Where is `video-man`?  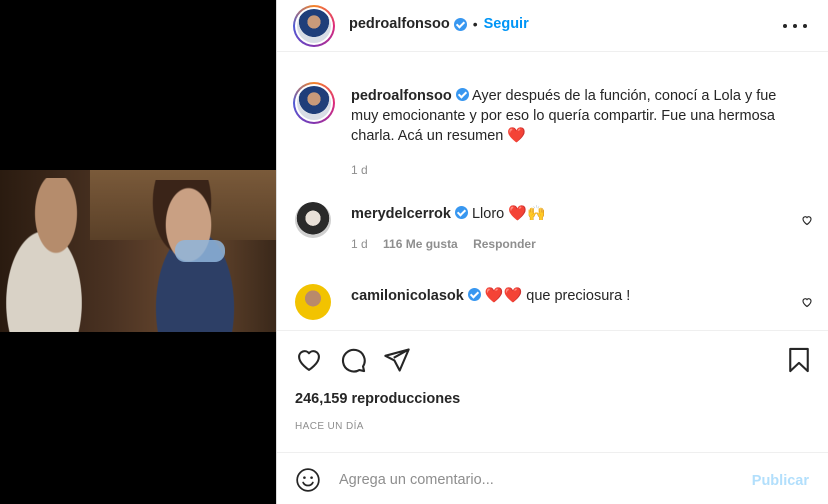 video-man is located at coordinates (55, 255).